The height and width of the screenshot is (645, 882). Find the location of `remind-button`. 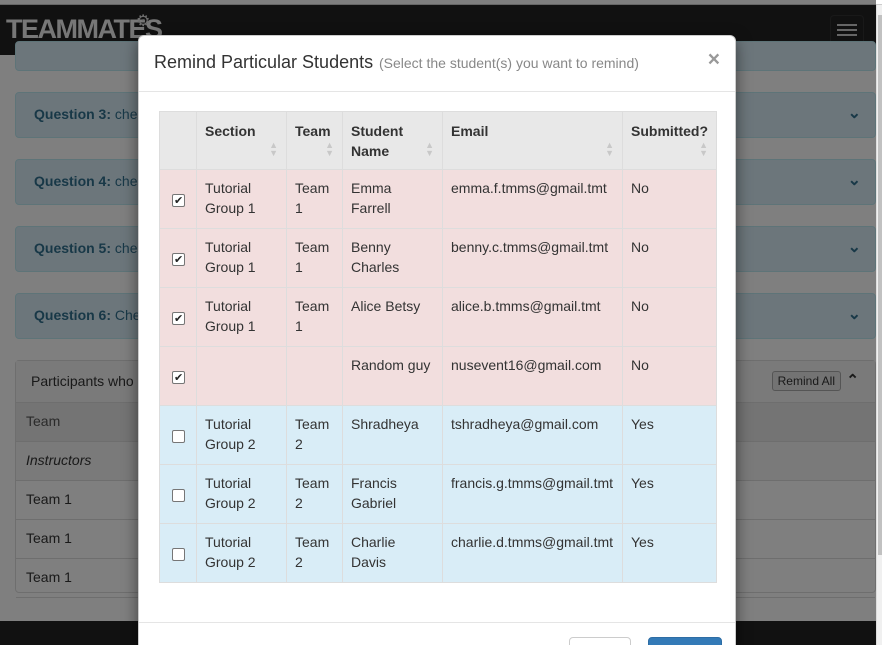

remind-button is located at coordinates (685, 641).